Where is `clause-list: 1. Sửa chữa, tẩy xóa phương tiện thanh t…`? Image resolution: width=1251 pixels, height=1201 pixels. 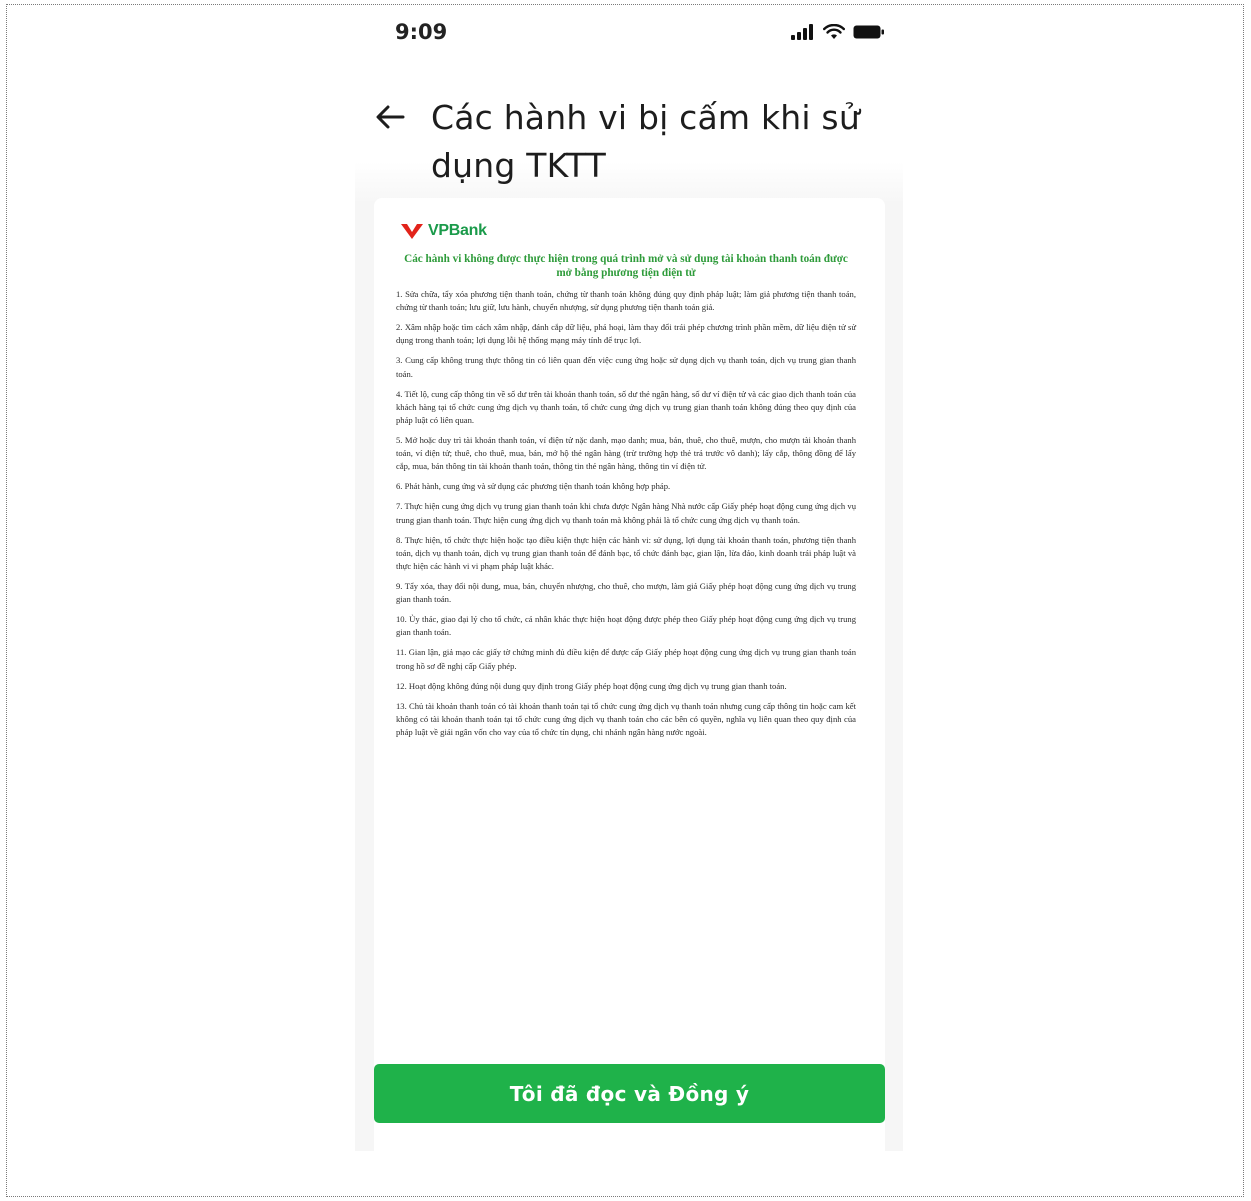 clause-list: 1. Sửa chữa, tẩy xóa phương tiện thanh t… is located at coordinates (626, 513).